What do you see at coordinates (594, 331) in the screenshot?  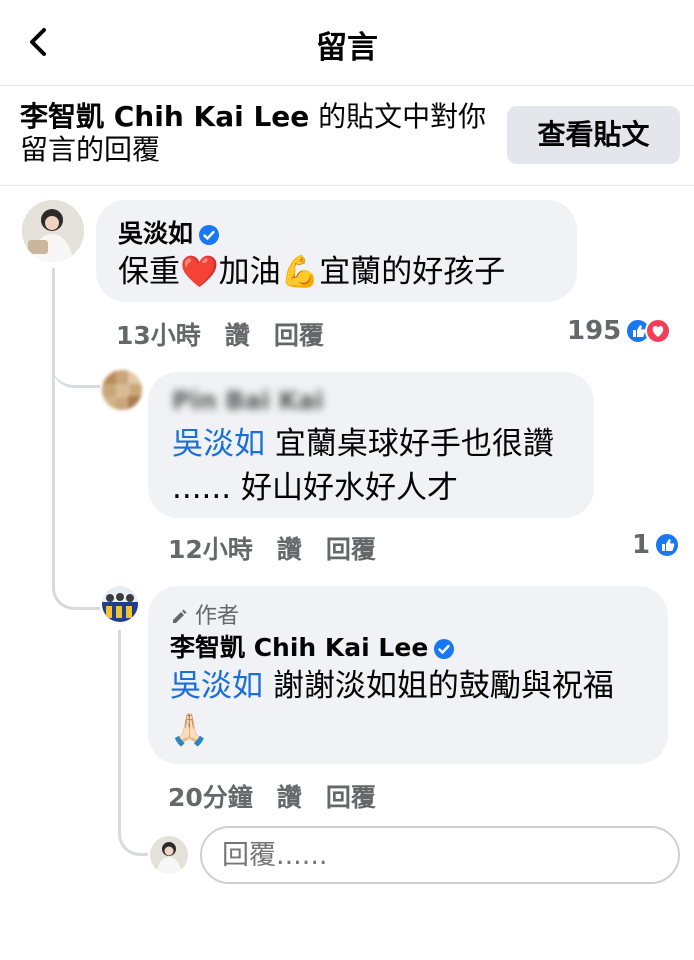 I see `reaction-count: 195` at bounding box center [594, 331].